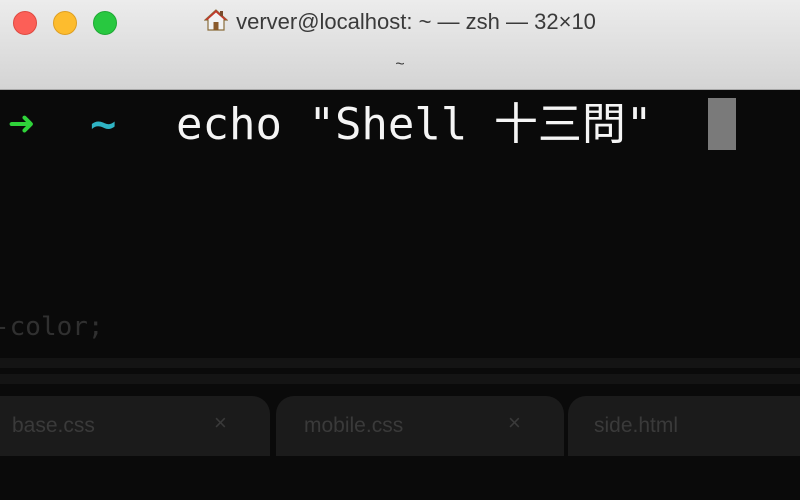  I want to click on command-input: echo "Shell 十三問", so click(414, 125).